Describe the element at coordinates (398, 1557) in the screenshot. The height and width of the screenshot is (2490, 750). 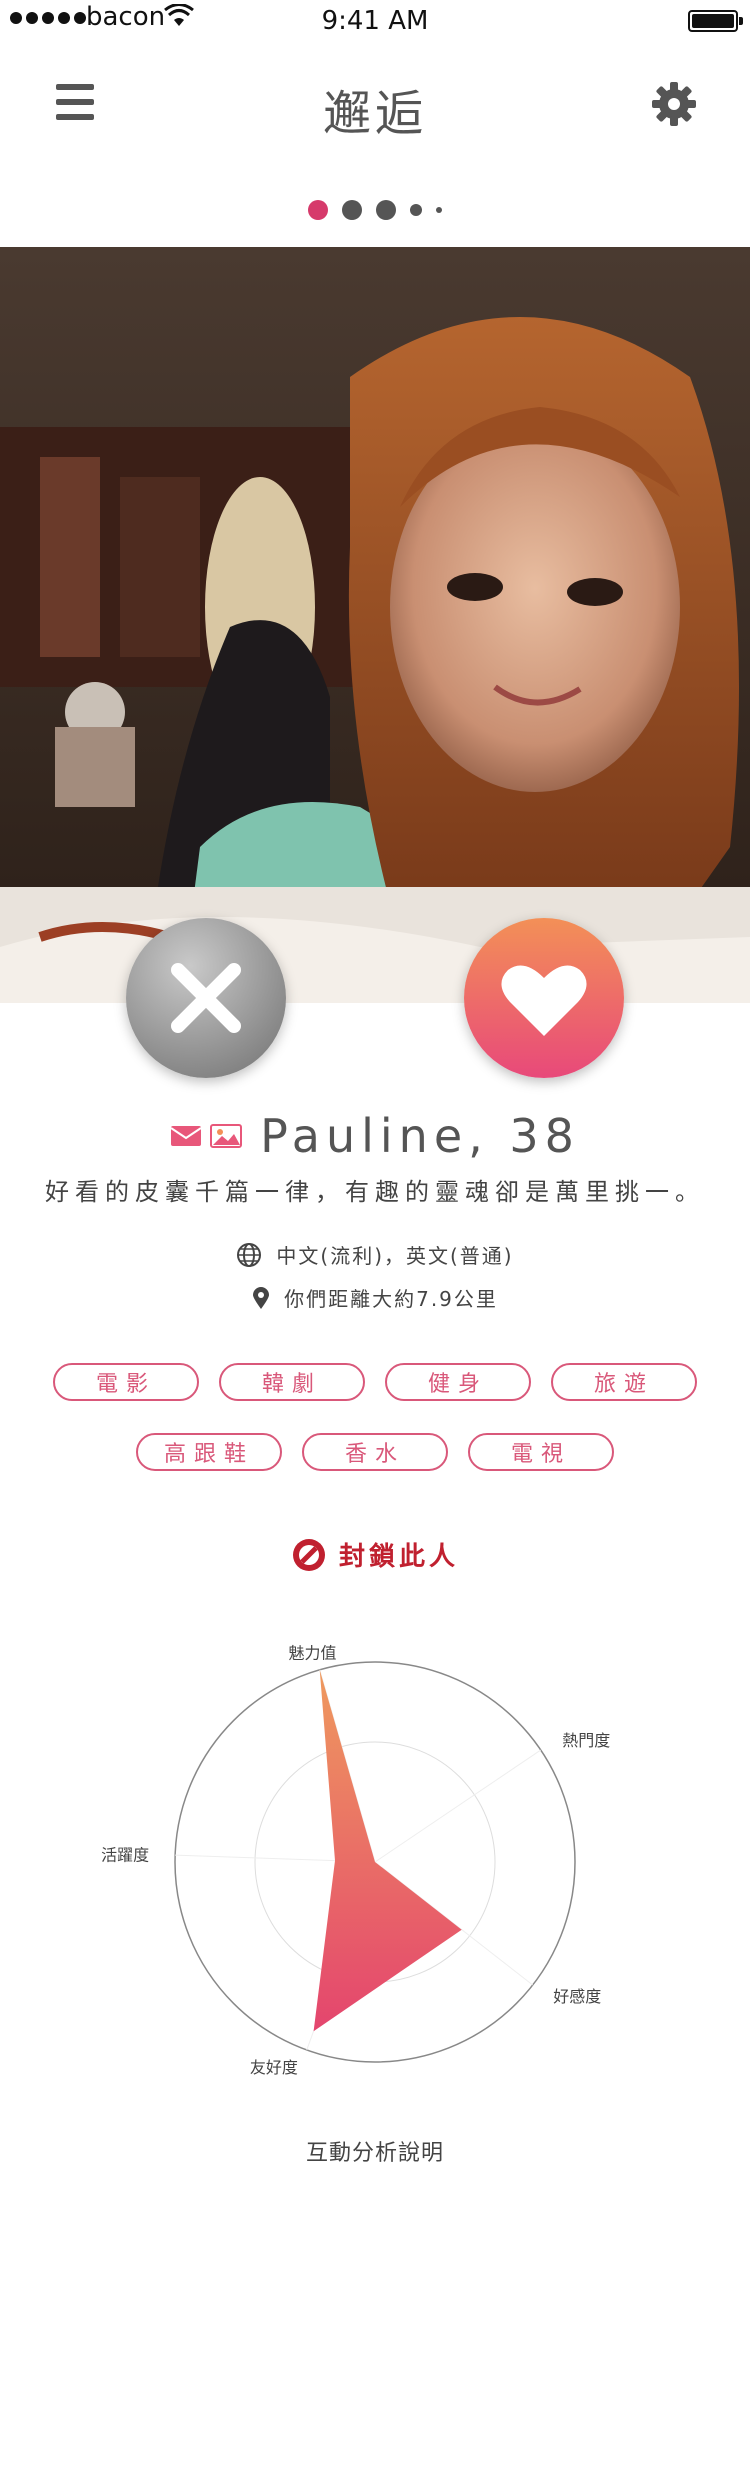
I see `block-user-label: 封鎖此人` at that location.